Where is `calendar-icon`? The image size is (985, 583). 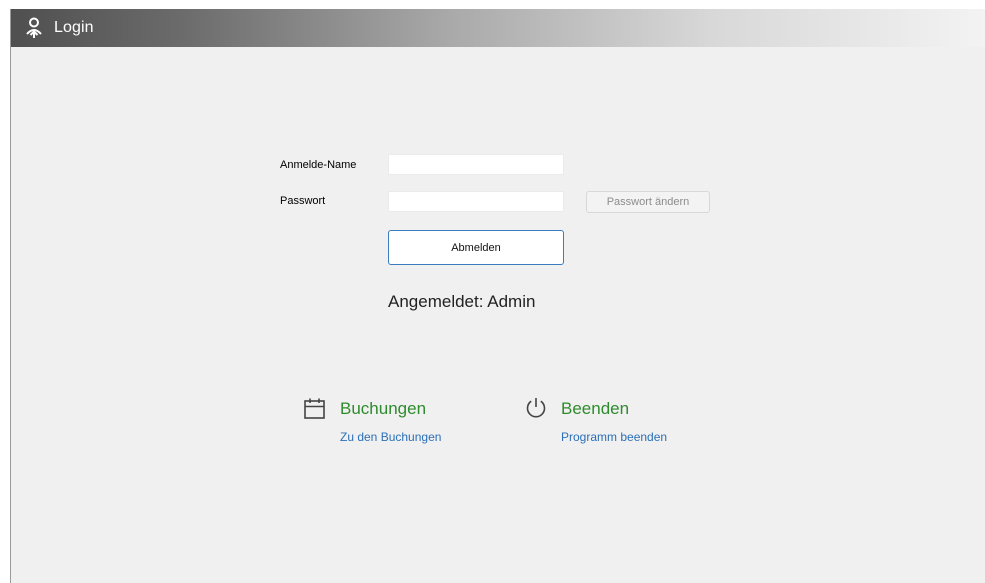 calendar-icon is located at coordinates (315, 409).